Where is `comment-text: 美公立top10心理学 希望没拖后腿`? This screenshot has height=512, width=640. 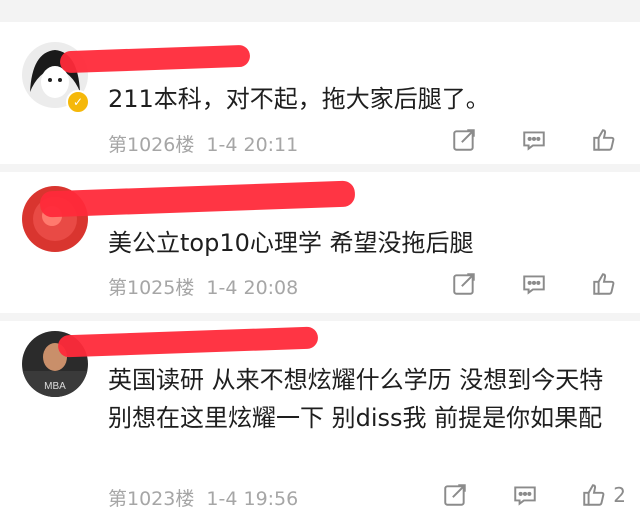 comment-text: 美公立top10心理学 希望没拖后腿 is located at coordinates (291, 243).